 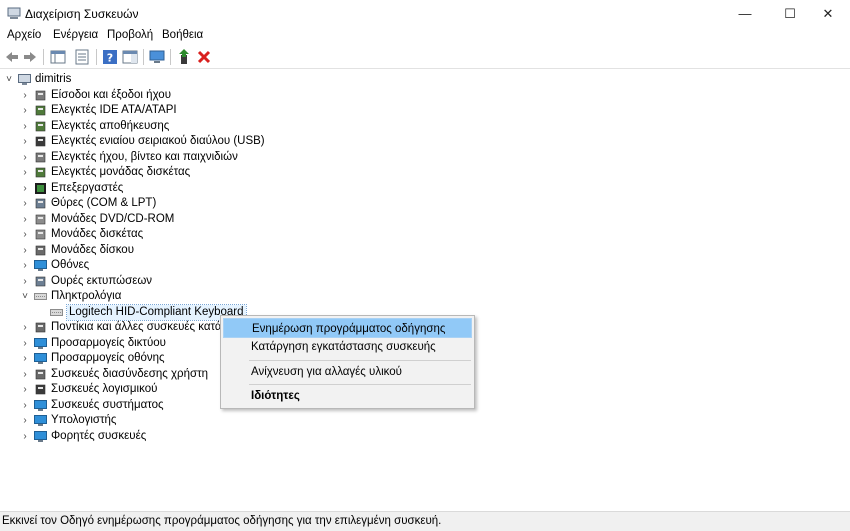 I want to click on help-icon: ?, so click(x=110, y=57).